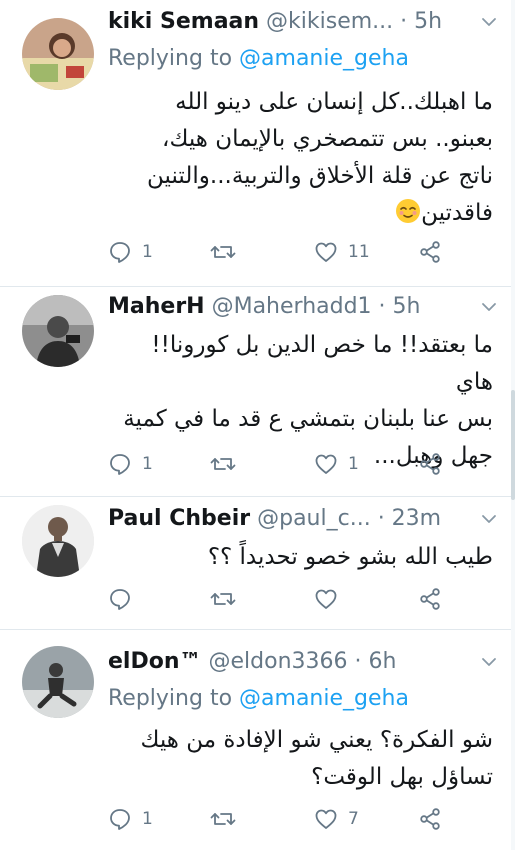  I want to click on tweet-header: Paul Chbeir @paul_c... · 23m, so click(302, 519).